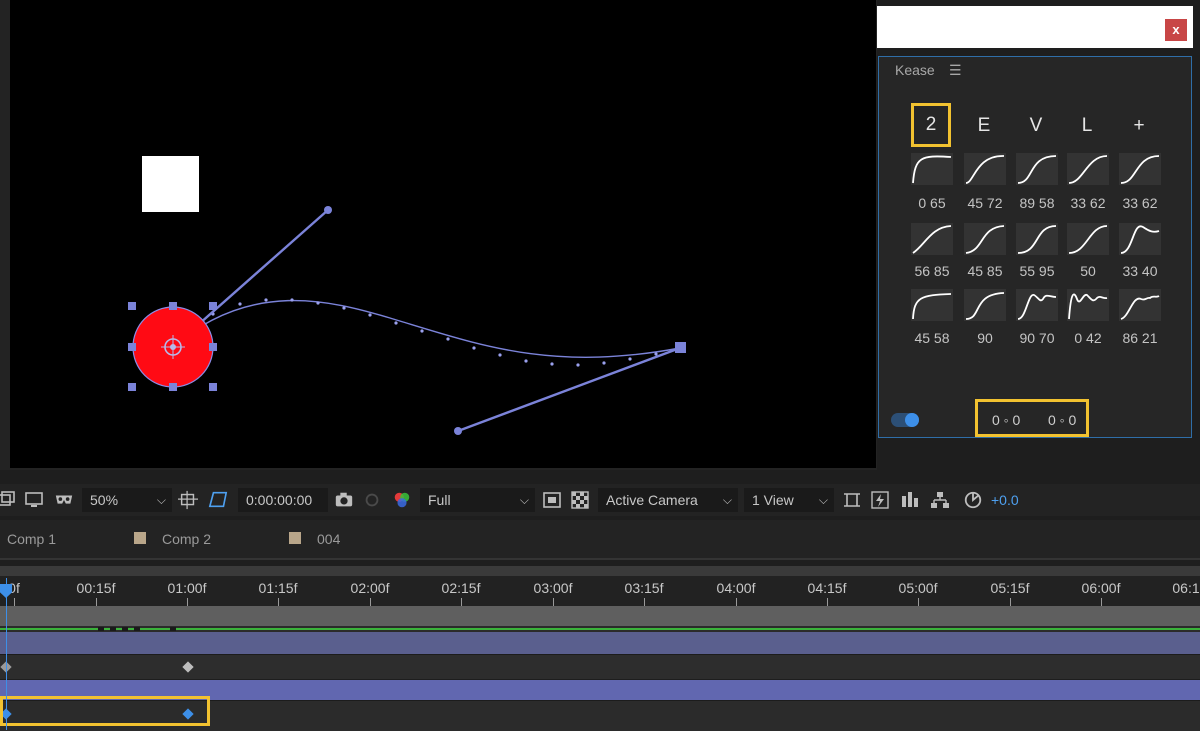 The width and height of the screenshot is (1200, 731). What do you see at coordinates (600, 571) in the screenshot?
I see `time-navigator-bar` at bounding box center [600, 571].